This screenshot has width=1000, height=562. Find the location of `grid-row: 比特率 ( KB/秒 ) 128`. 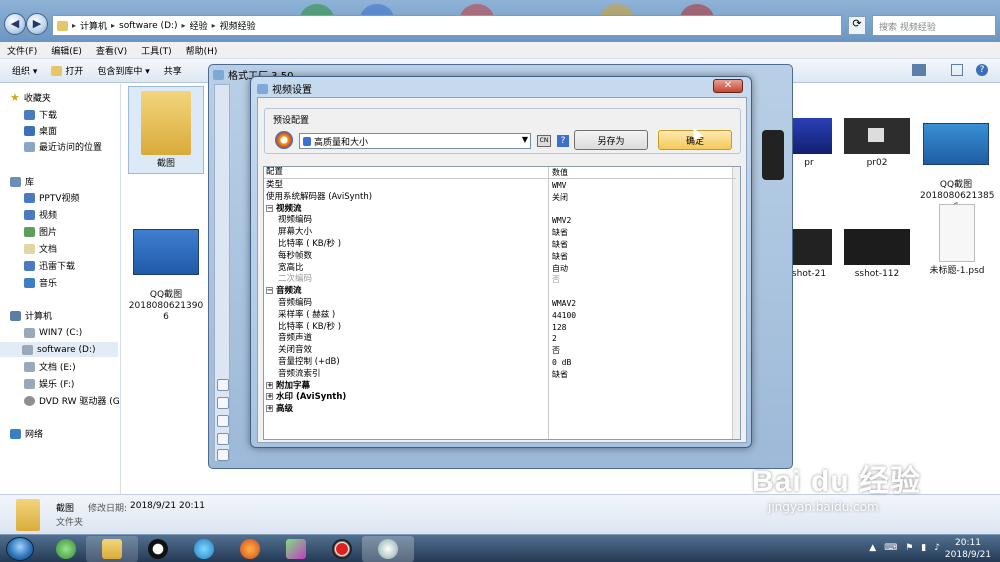

grid-row: 比特率 ( KB/秒 ) 128 is located at coordinates (500, 328).